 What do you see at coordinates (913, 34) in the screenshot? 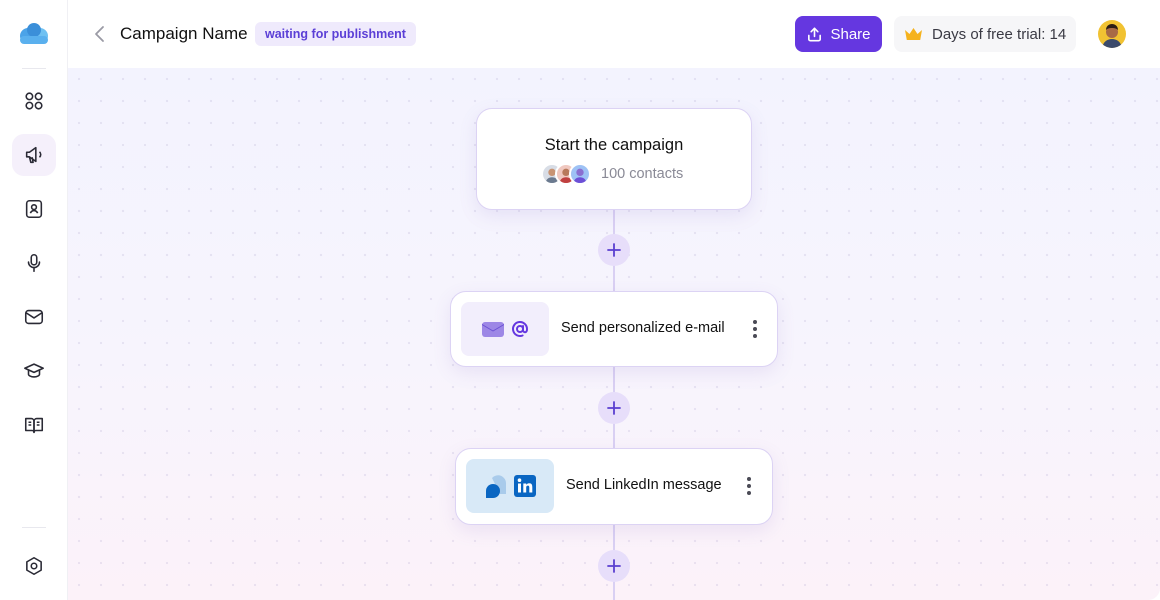
I see `crown-icon` at bounding box center [913, 34].